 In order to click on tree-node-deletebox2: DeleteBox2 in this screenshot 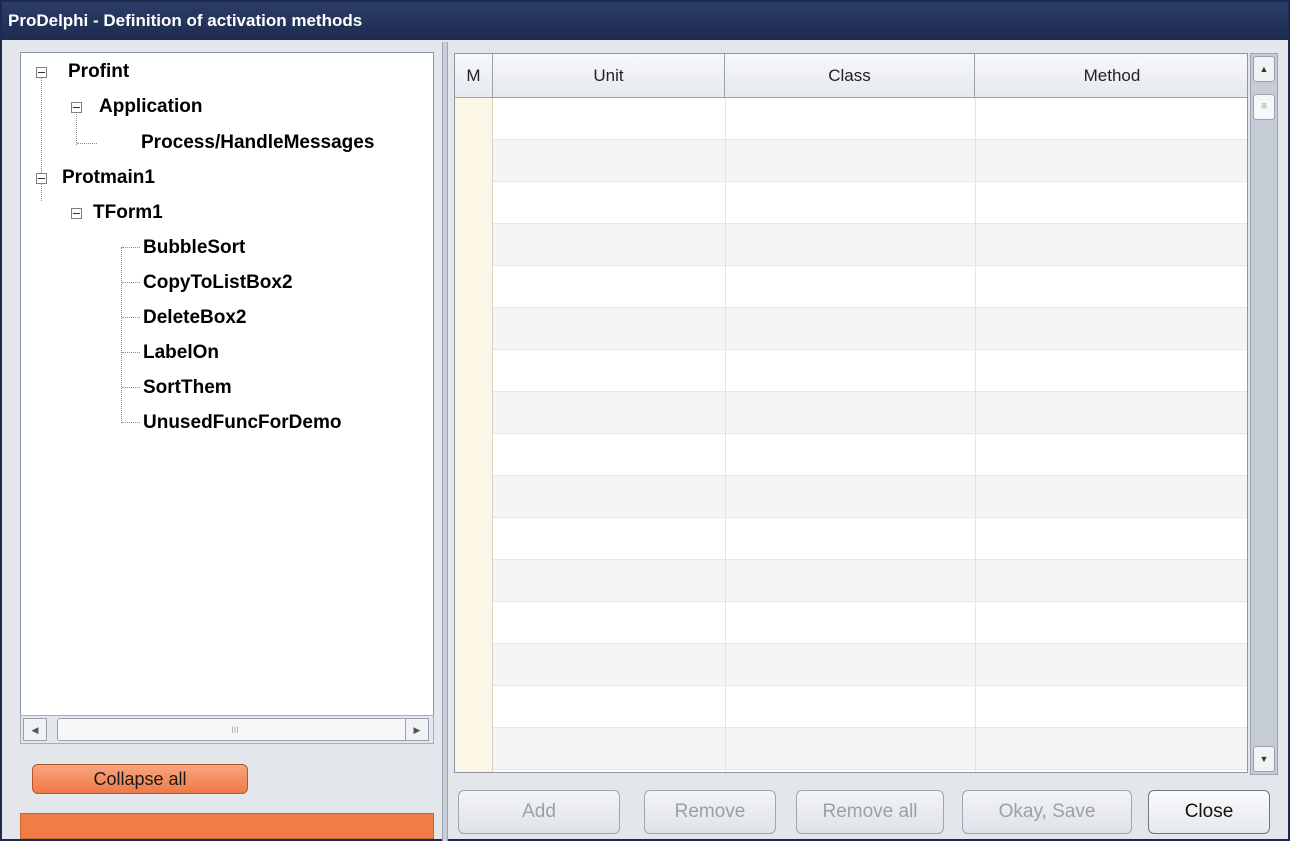, I will do `click(195, 318)`.